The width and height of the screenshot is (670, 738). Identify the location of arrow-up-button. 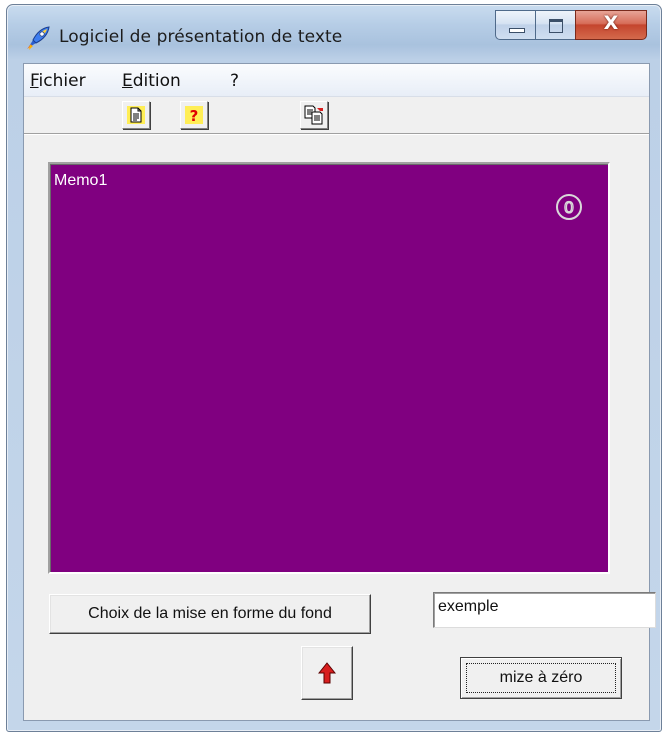
(327, 673).